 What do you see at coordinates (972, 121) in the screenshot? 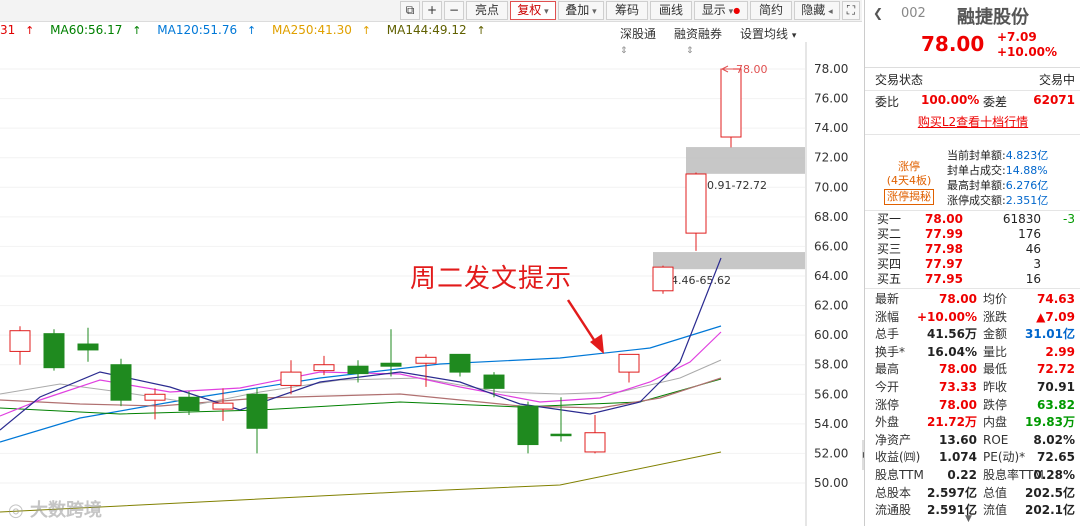
I see `buy-l2-link: 购买L2查看十档行情` at bounding box center [972, 121].